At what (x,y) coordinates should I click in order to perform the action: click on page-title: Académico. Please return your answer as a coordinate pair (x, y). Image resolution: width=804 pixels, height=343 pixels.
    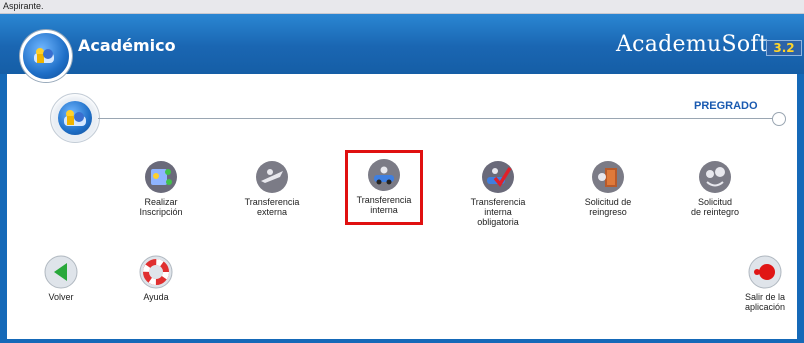
    Looking at the image, I should click on (127, 45).